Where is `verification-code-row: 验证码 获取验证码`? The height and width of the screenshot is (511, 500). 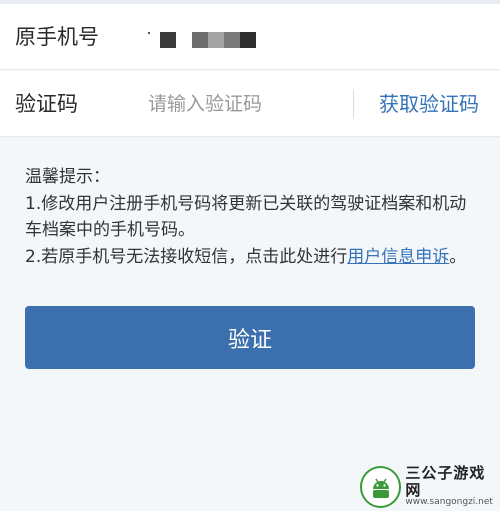
verification-code-row: 验证码 获取验证码 is located at coordinates (250, 104).